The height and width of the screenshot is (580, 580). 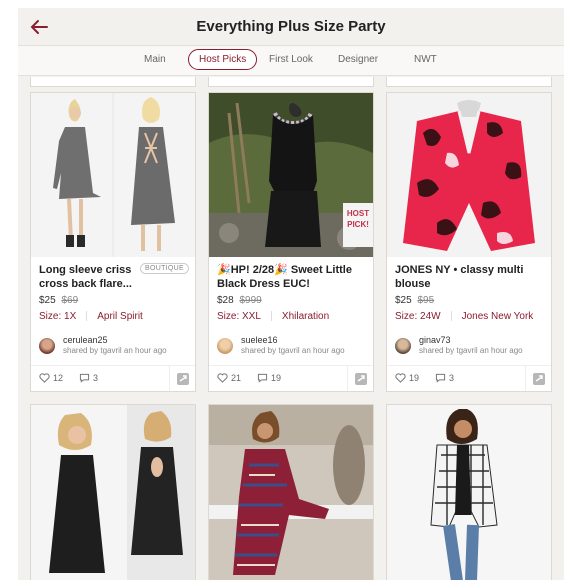 What do you see at coordinates (269, 378) in the screenshot?
I see `comment-button: 19` at bounding box center [269, 378].